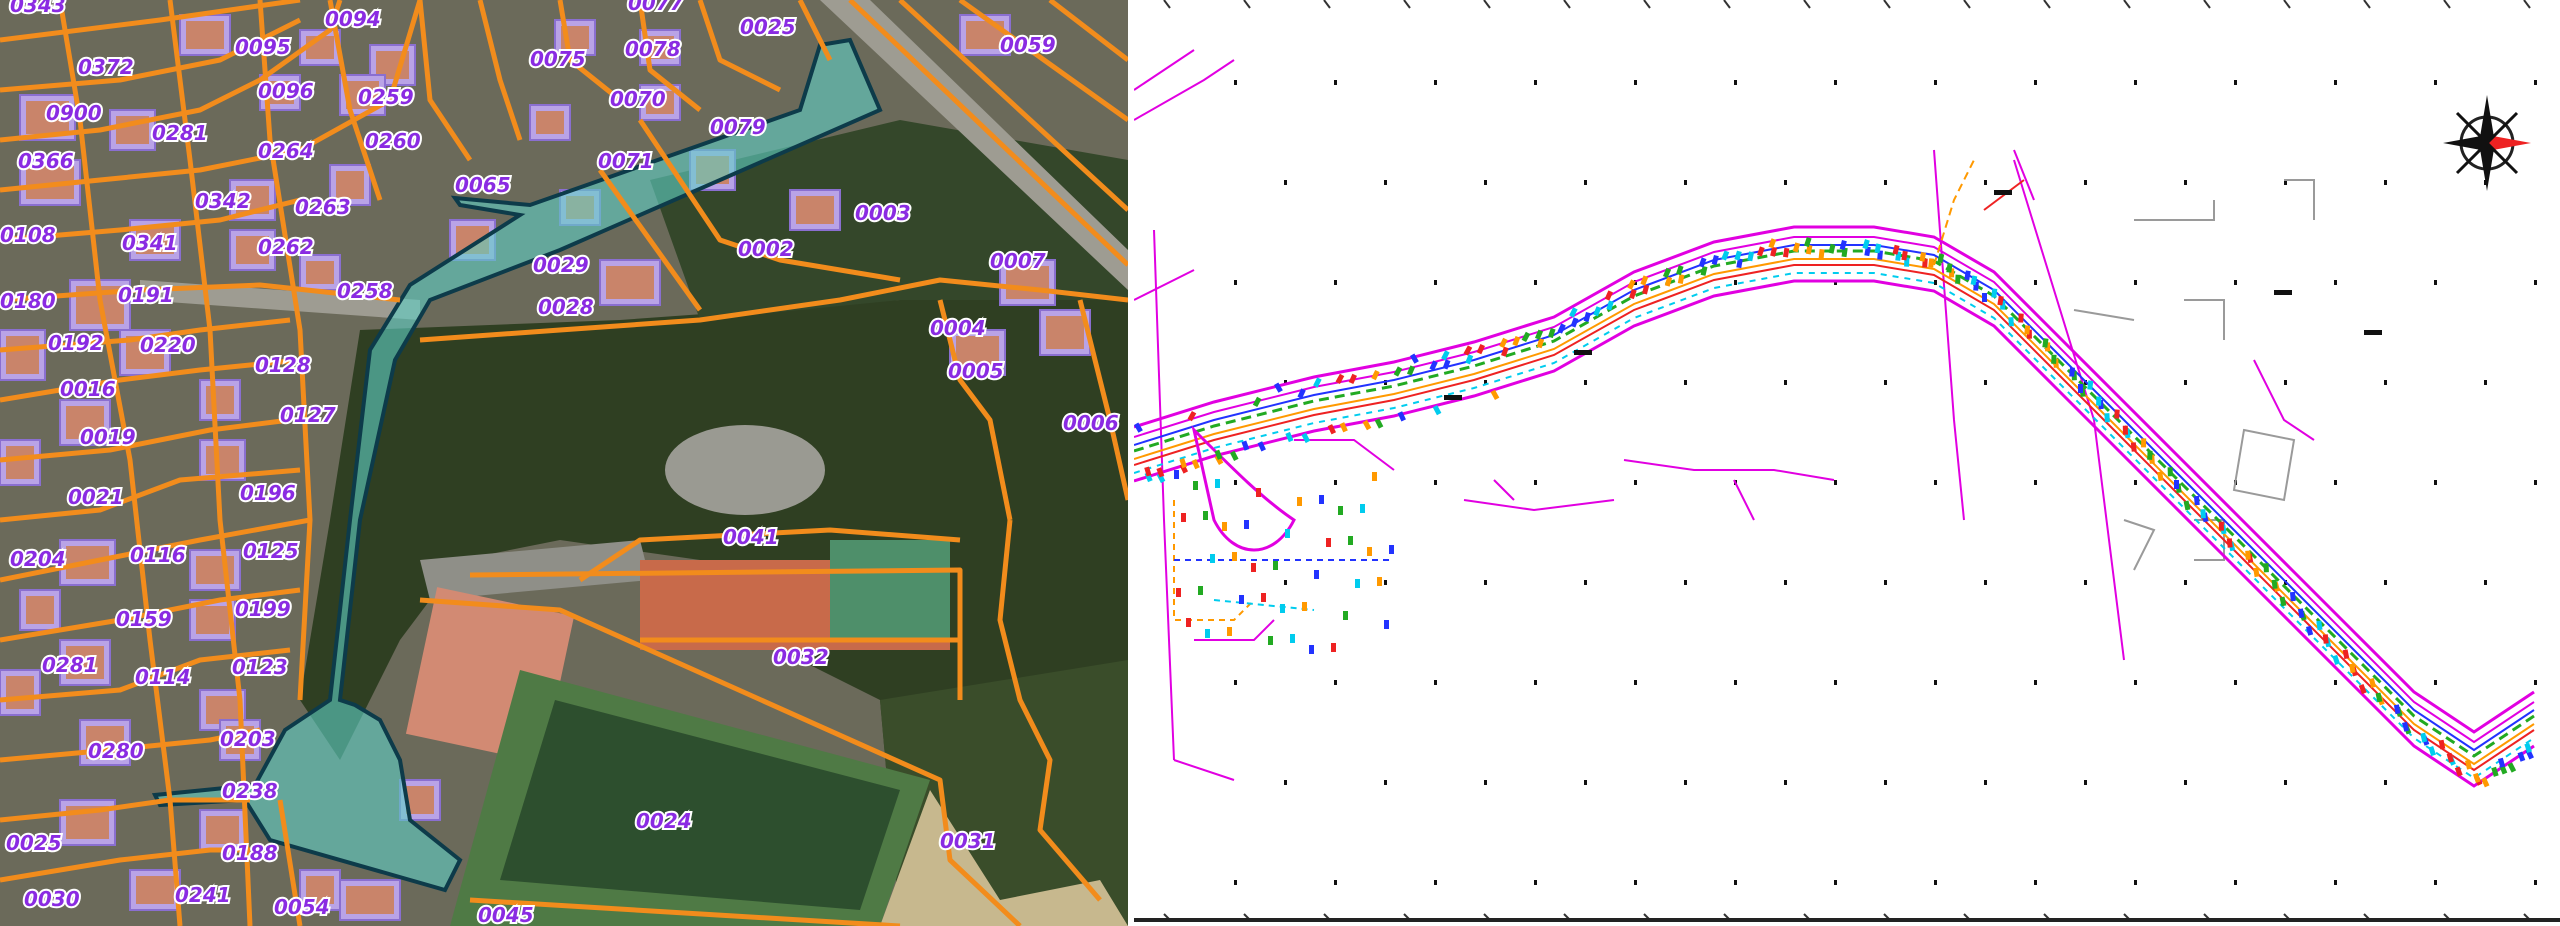 The image size is (2560, 926). I want to click on parcel-label: 0108, so click(28, 235).